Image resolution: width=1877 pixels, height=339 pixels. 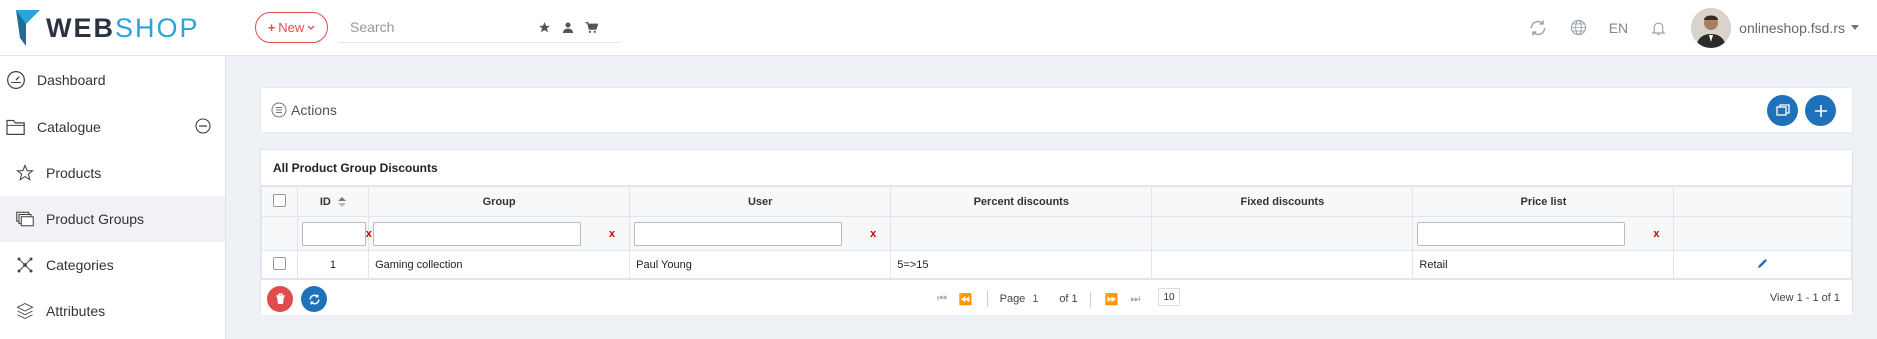 I want to click on view-info: View 1 - 1 of 1, so click(x=1804, y=298).